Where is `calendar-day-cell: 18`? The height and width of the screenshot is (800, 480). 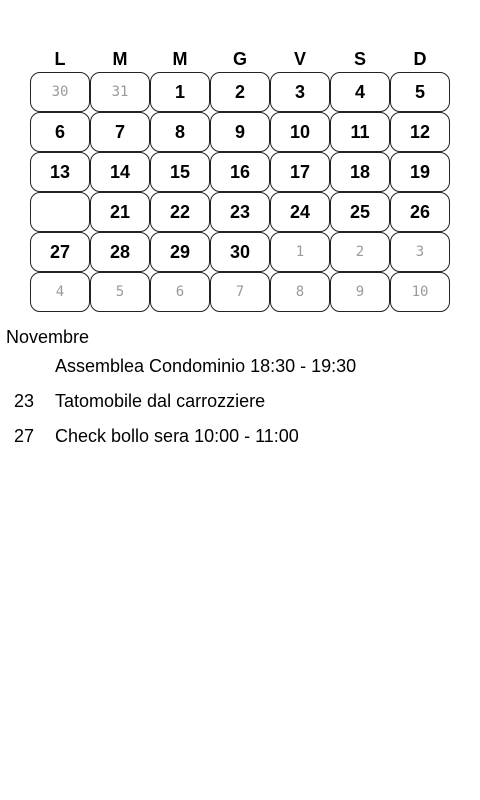
calendar-day-cell: 18 is located at coordinates (360, 172).